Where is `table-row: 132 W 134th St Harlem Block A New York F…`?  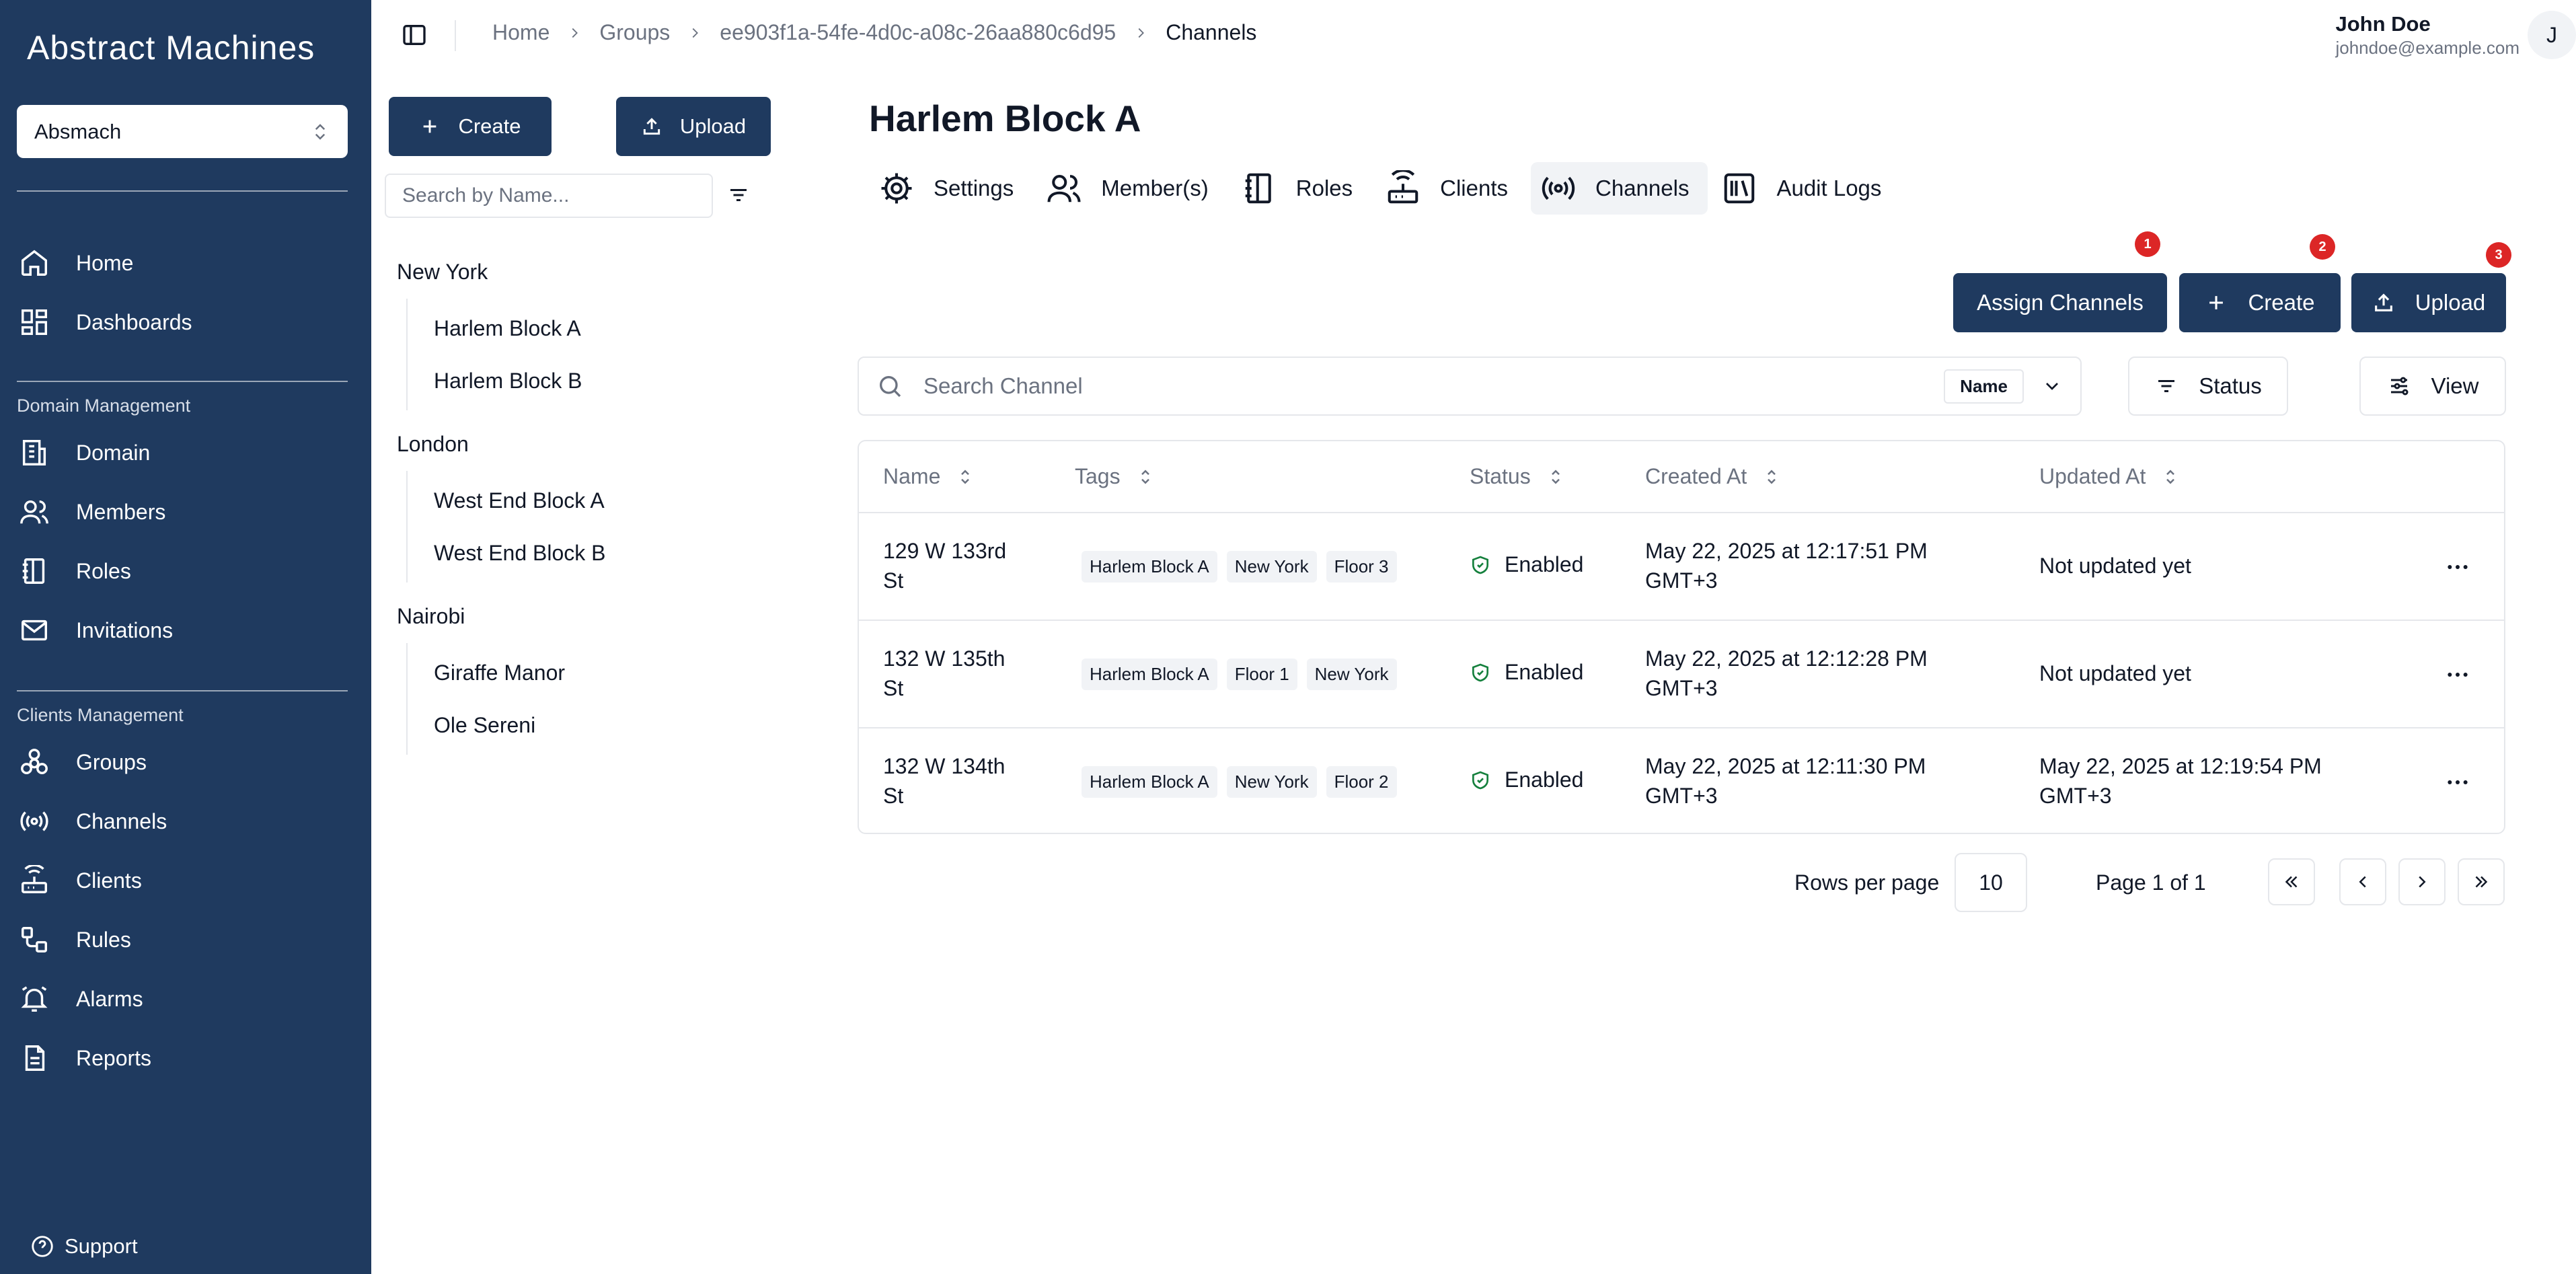
table-row: 132 W 134th St Harlem Block A New York F… is located at coordinates (1681, 780).